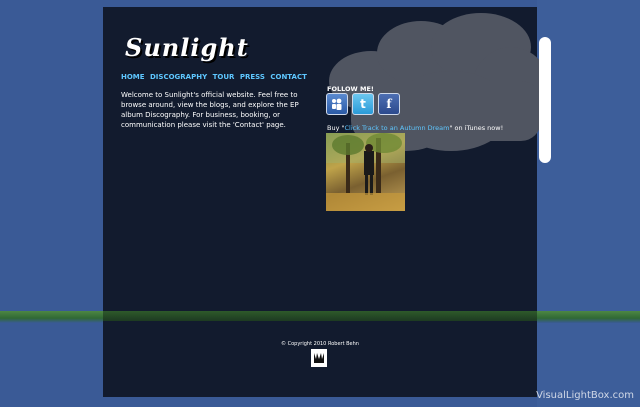 This screenshot has width=640, height=407. What do you see at coordinates (585, 395) in the screenshot?
I see `watermark: VisualLightBox.com` at bounding box center [585, 395].